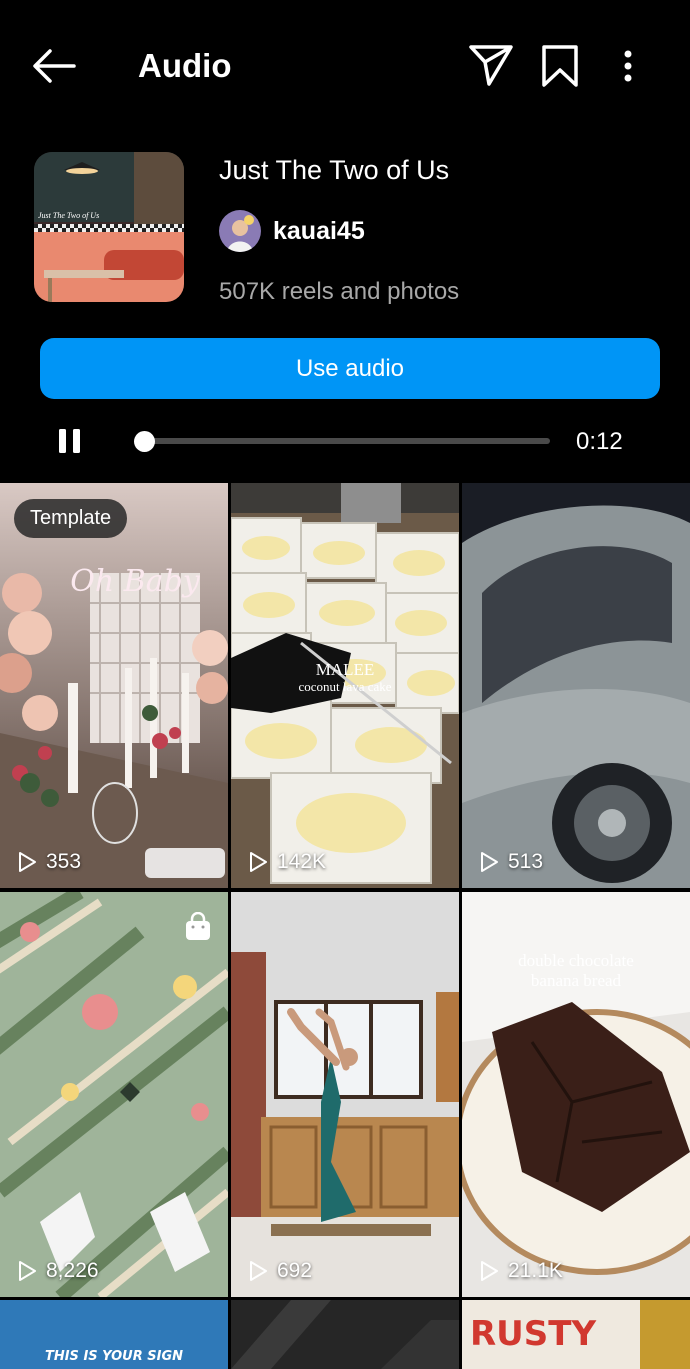 The width and height of the screenshot is (690, 1369). What do you see at coordinates (535, 1270) in the screenshot?
I see `play-count-value: 21.1K` at bounding box center [535, 1270].